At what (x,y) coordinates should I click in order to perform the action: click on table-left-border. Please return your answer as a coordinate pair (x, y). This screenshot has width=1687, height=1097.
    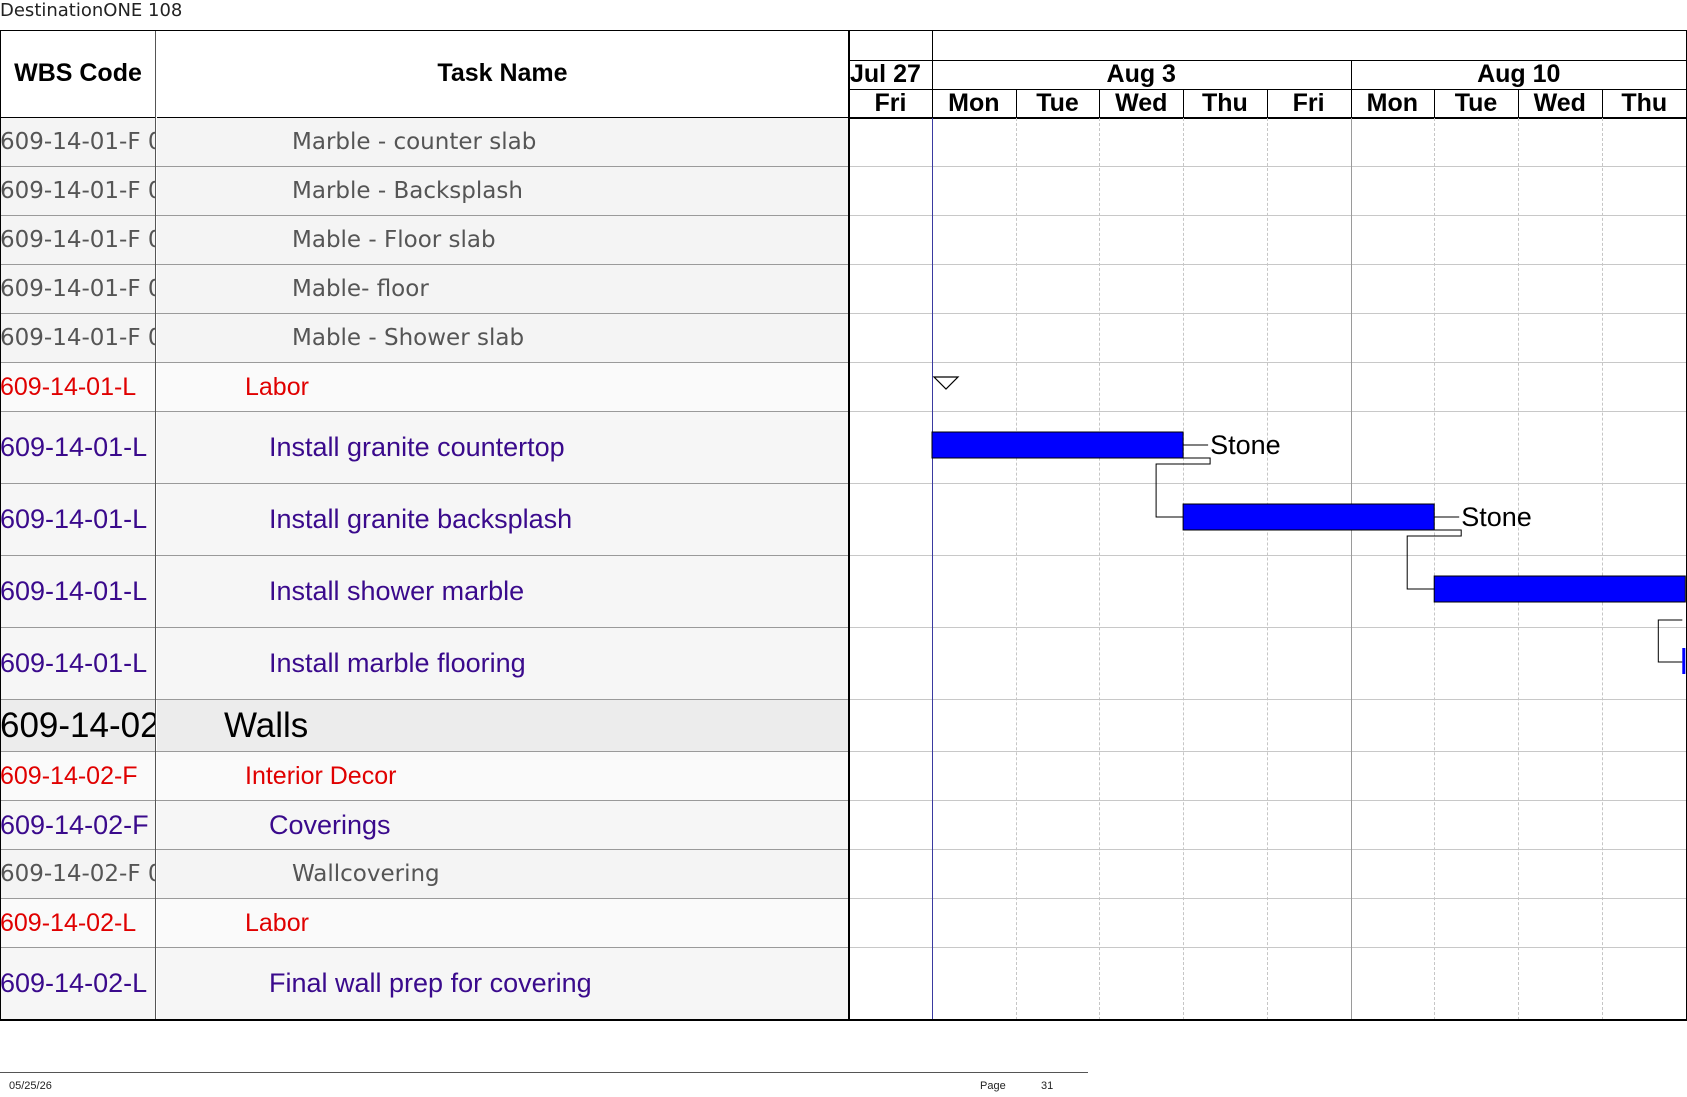
    Looking at the image, I should click on (0, 525).